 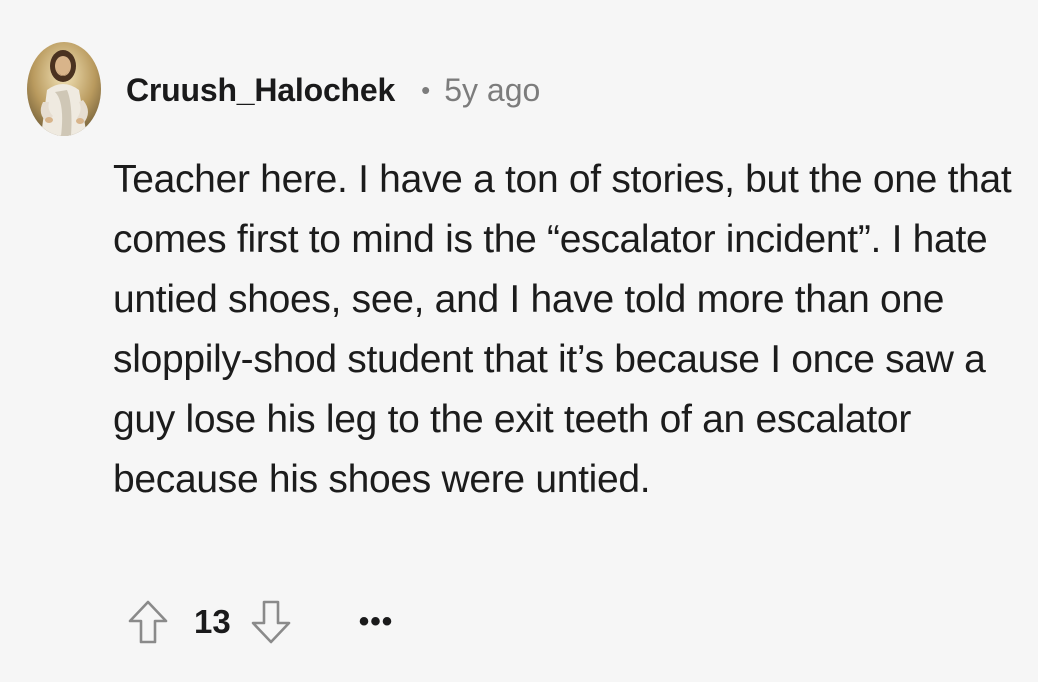 I want to click on comment-timestamp: 5y ago, so click(x=492, y=90).